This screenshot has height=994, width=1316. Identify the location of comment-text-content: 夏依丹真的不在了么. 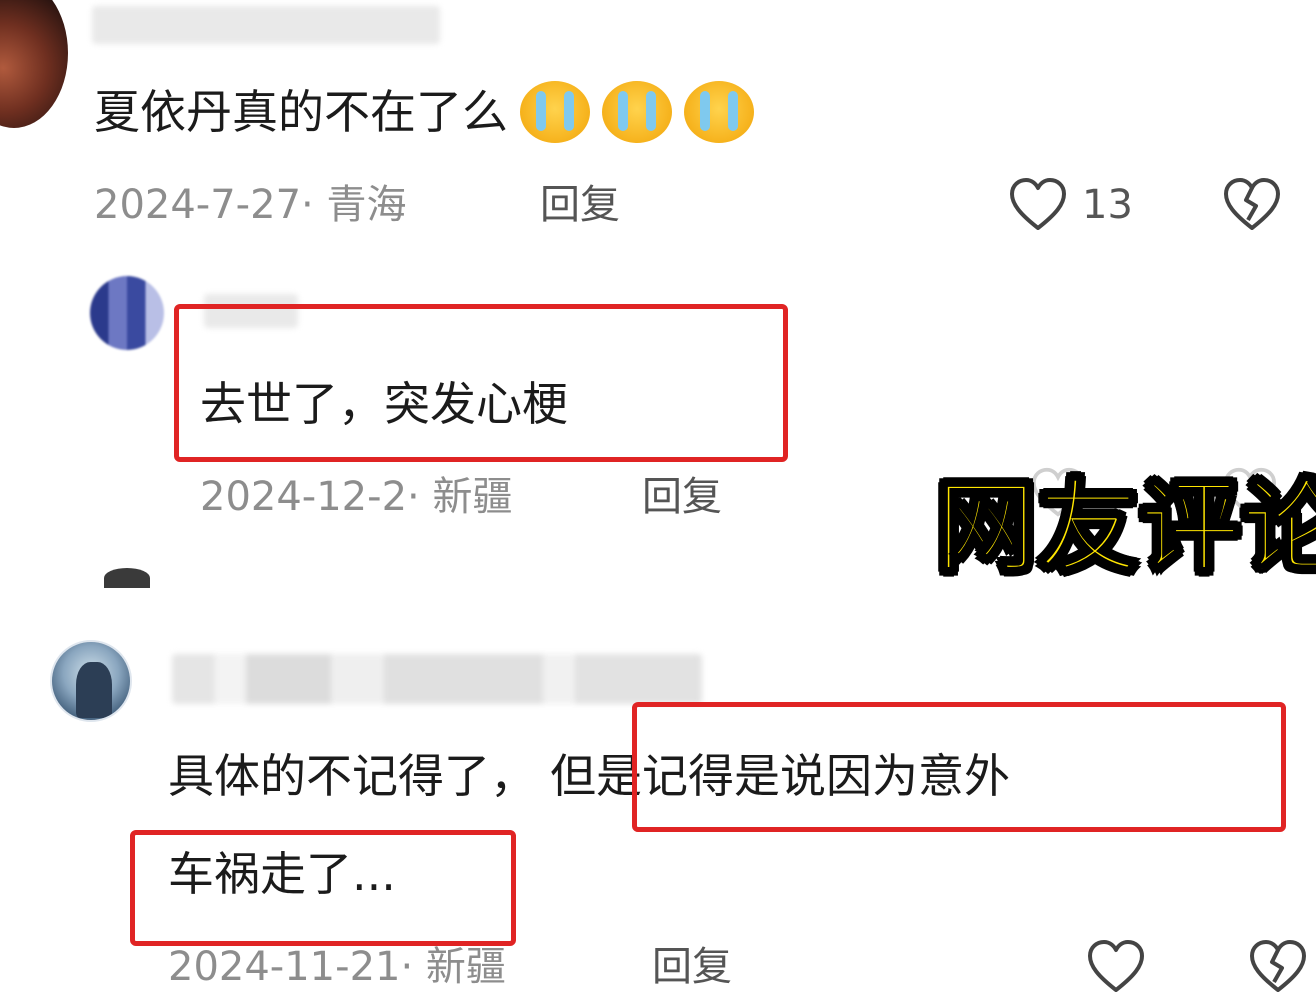
(301, 112).